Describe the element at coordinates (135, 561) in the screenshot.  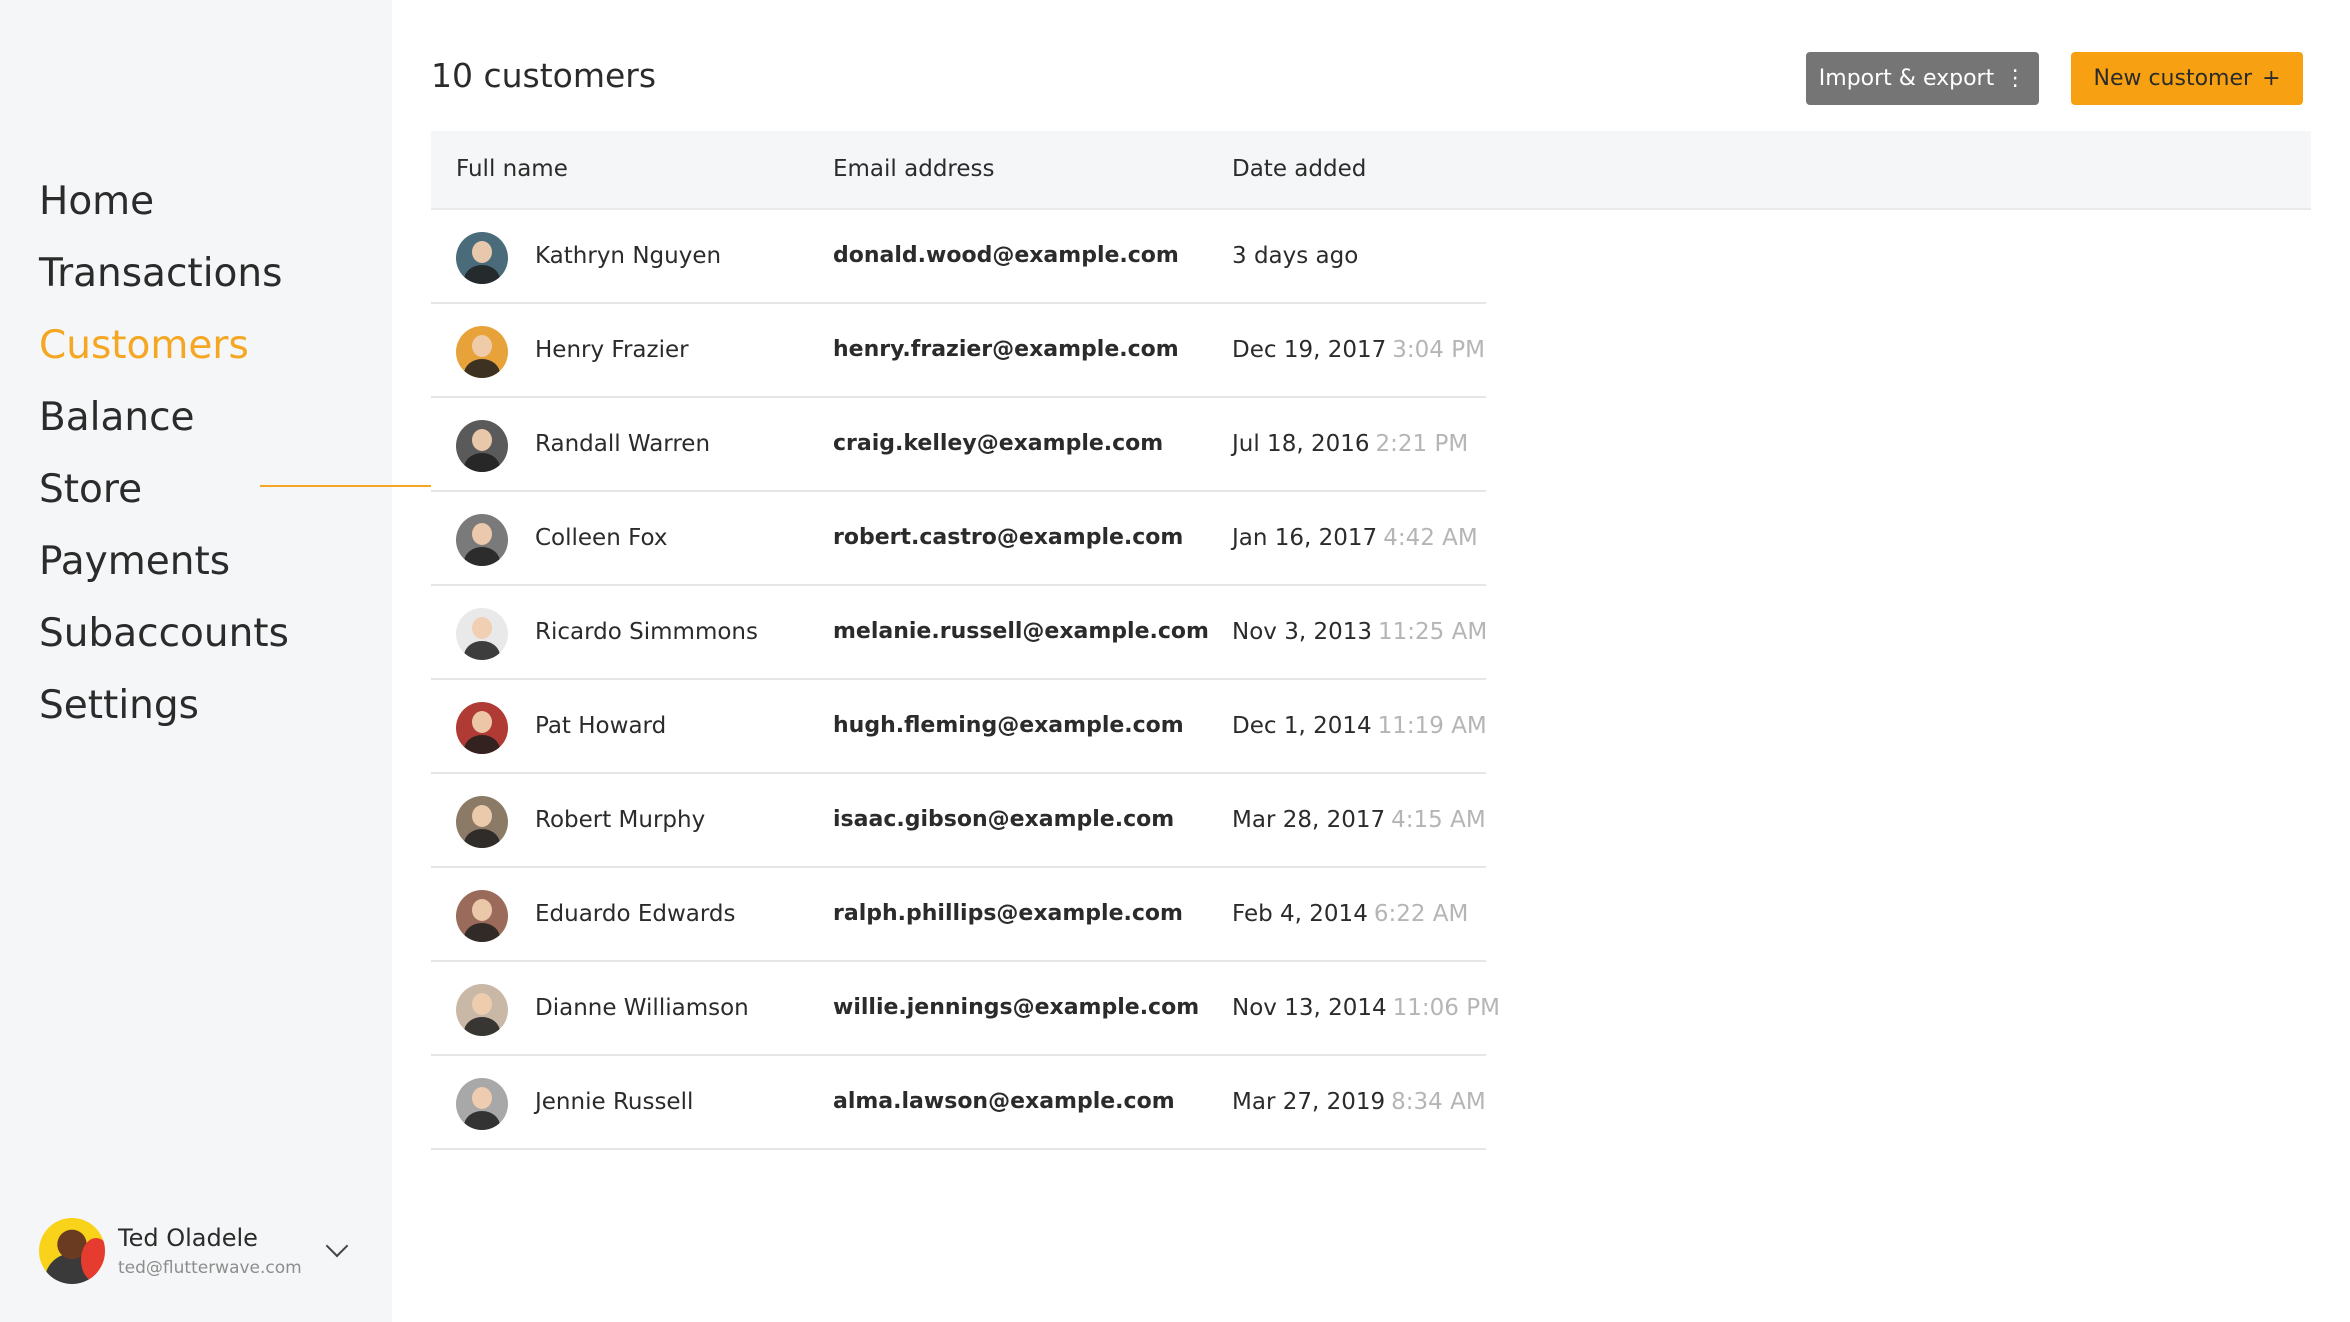
I see `sidebar-item-label: Payments` at that location.